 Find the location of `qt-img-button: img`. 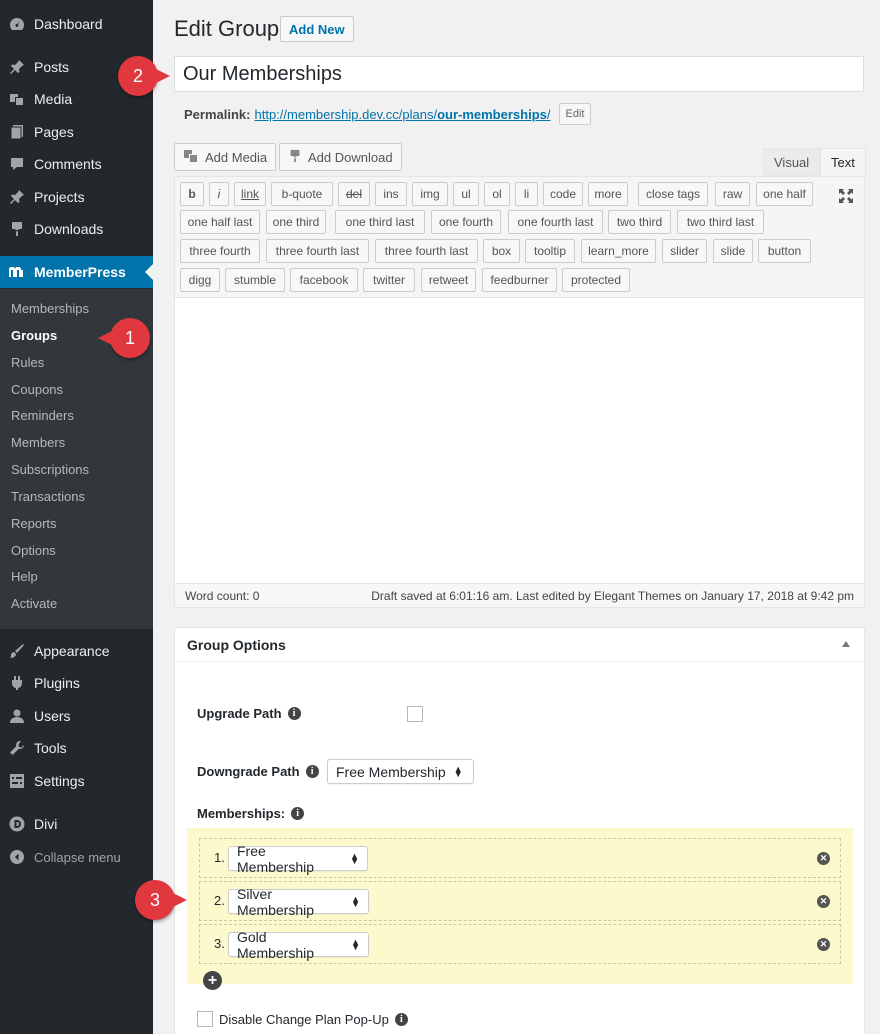

qt-img-button: img is located at coordinates (430, 194).